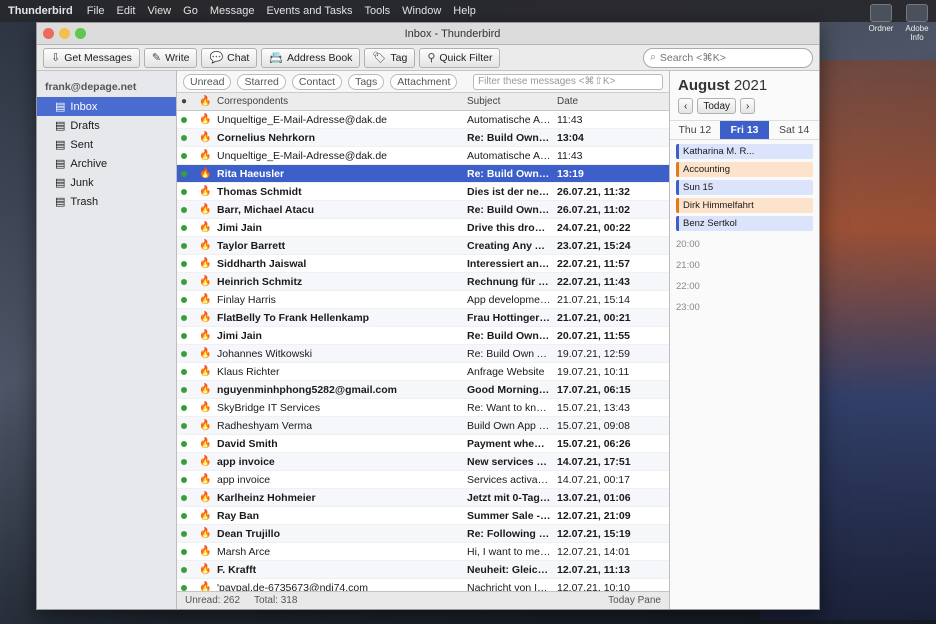  What do you see at coordinates (311, 57) in the screenshot?
I see `address-book-button: 📇 Address Book` at bounding box center [311, 57].